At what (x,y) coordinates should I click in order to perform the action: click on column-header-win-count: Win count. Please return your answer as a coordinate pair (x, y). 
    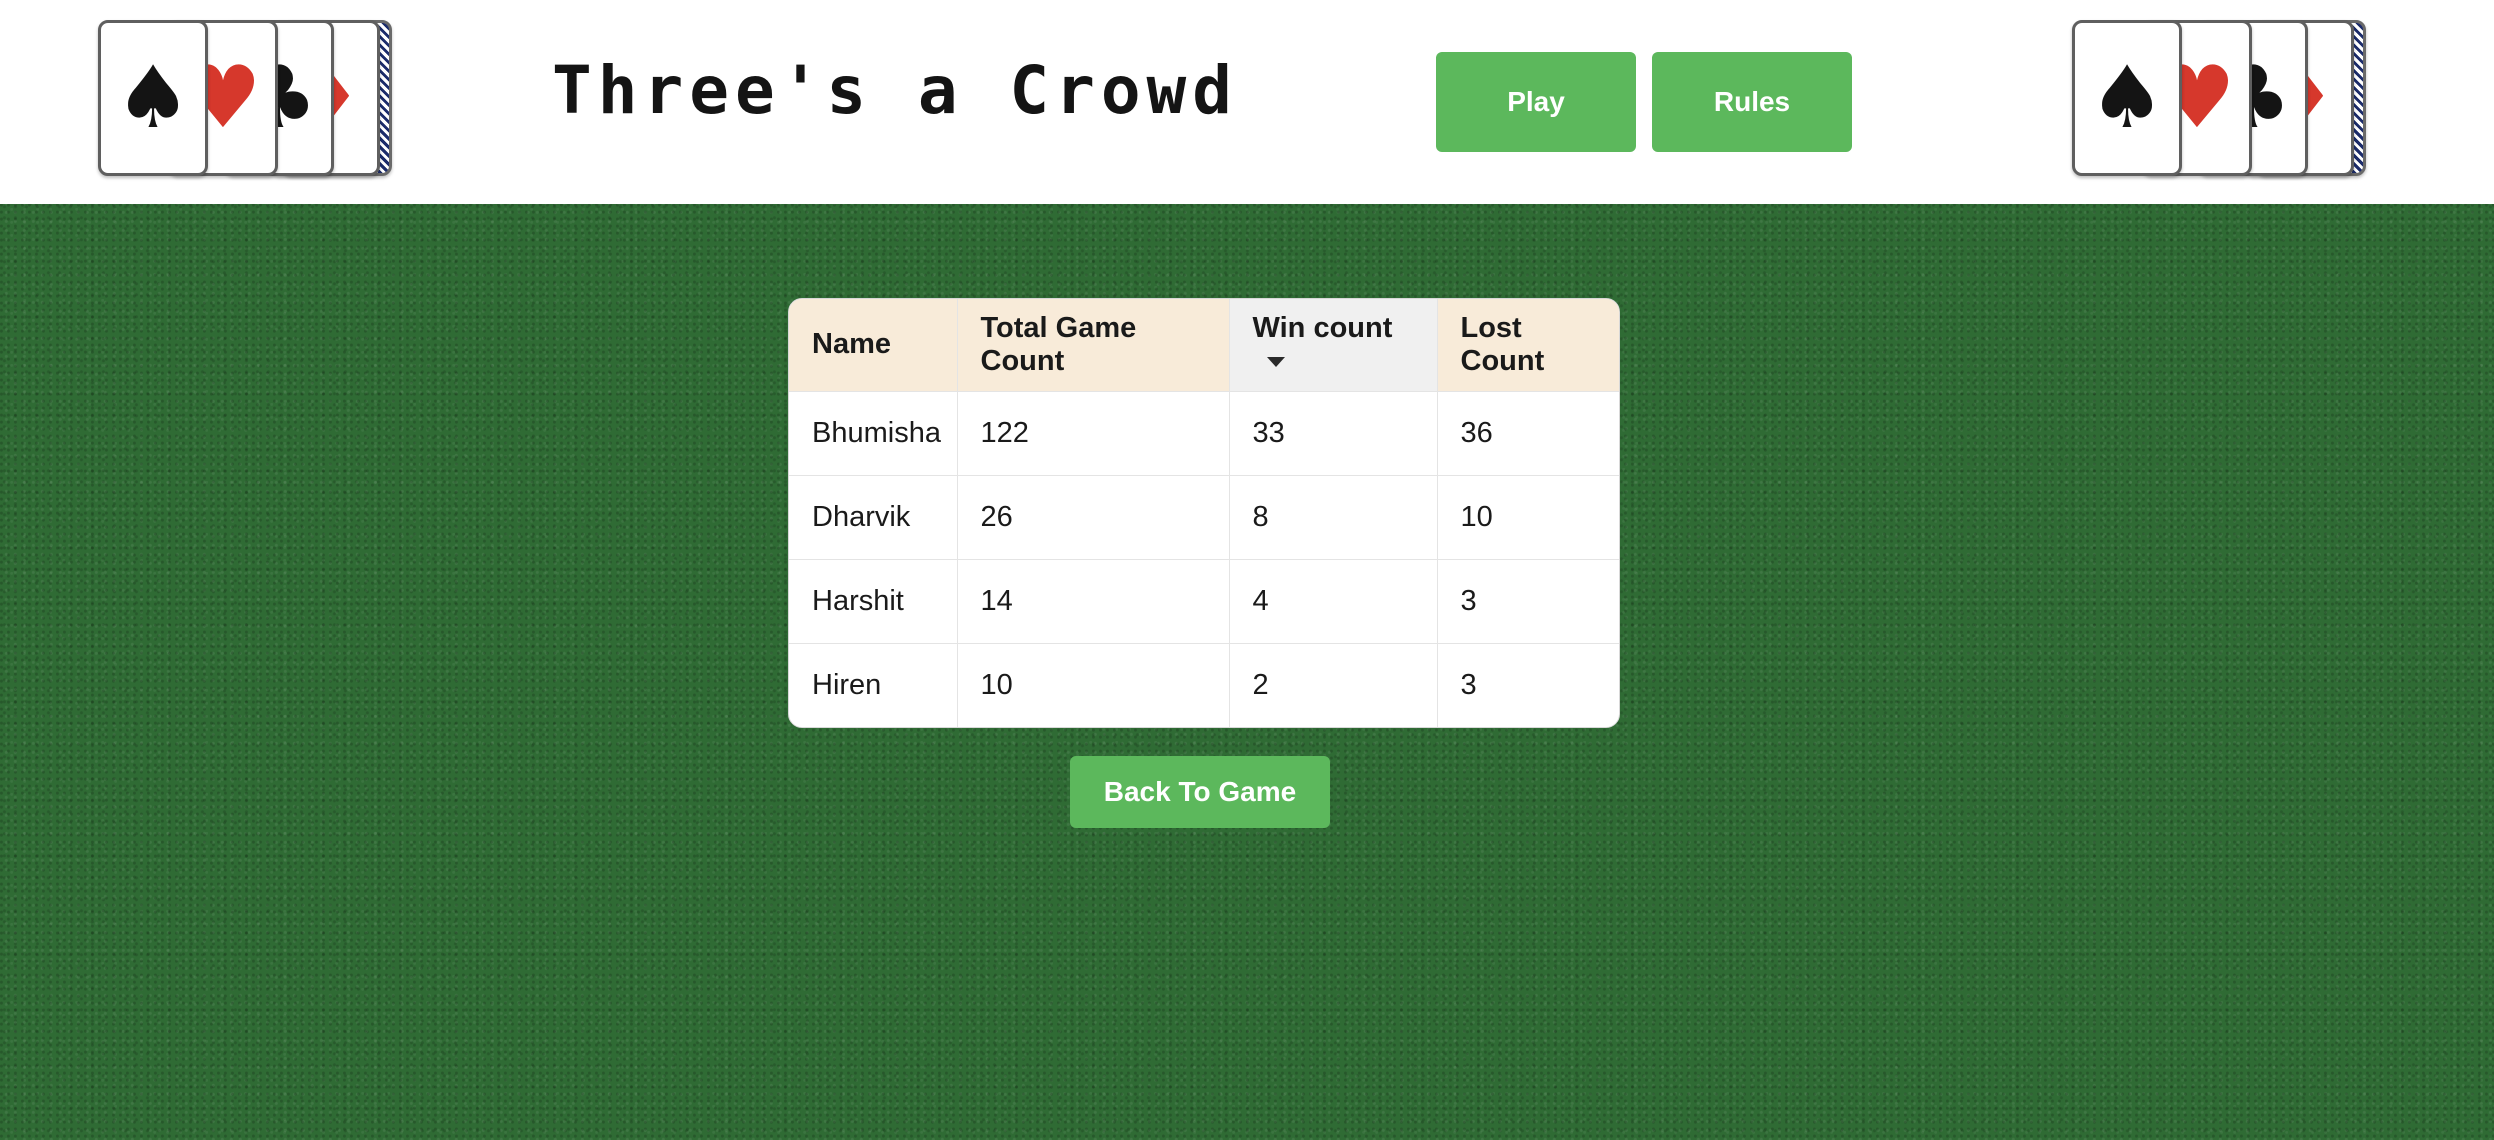
    Looking at the image, I should click on (1333, 345).